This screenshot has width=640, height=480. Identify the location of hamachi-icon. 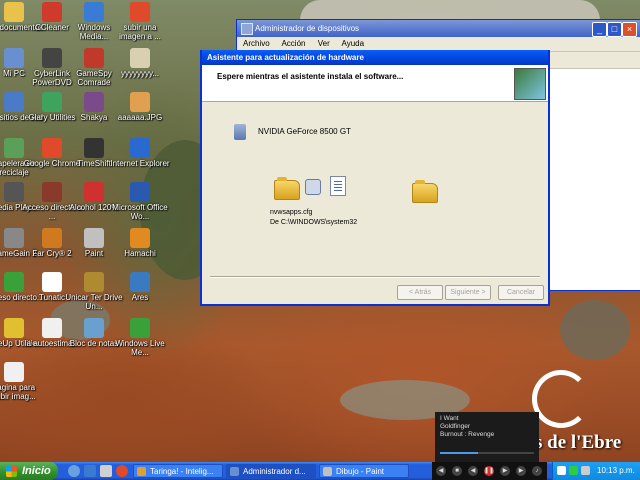
(140, 238).